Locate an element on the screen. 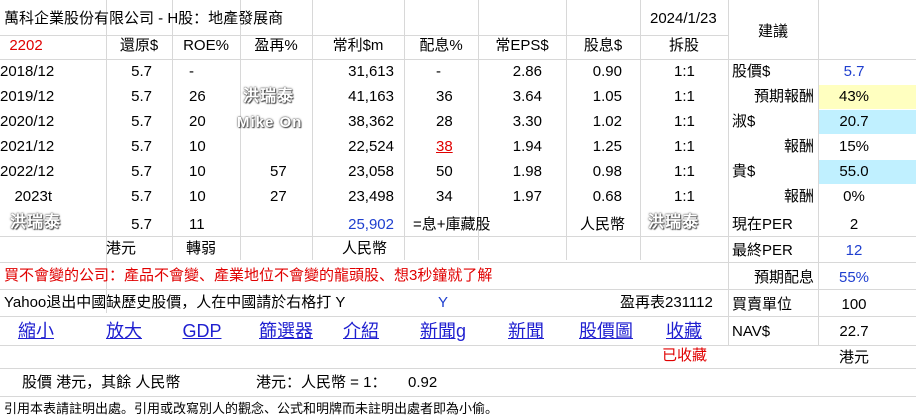 The width and height of the screenshot is (916, 419). col-profit: 常利$m is located at coordinates (358, 45).